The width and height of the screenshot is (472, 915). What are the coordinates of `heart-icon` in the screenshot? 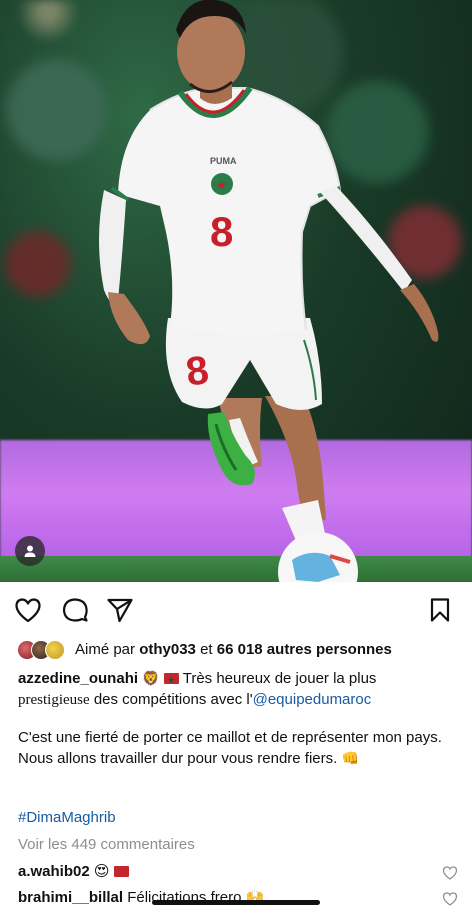 It's located at (28, 610).